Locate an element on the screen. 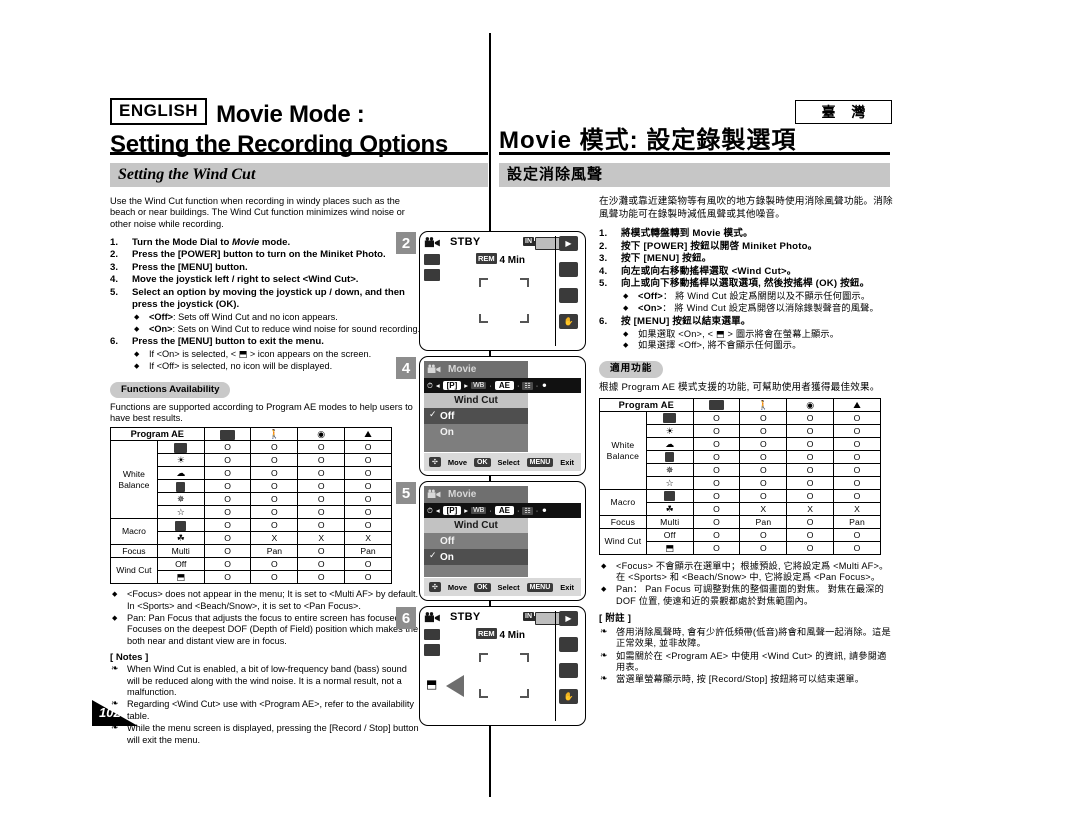  step-marker-2: 2 is located at coordinates (406, 243).